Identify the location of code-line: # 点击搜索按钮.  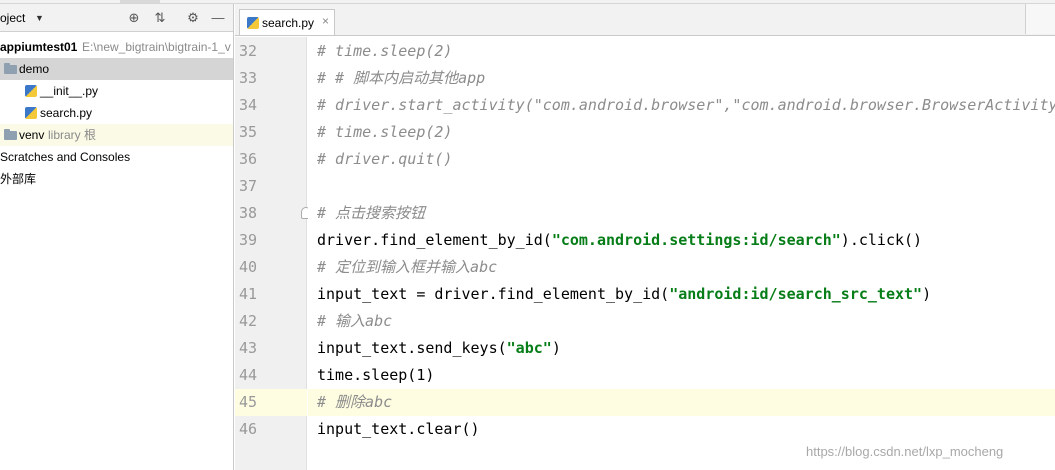
(371, 213).